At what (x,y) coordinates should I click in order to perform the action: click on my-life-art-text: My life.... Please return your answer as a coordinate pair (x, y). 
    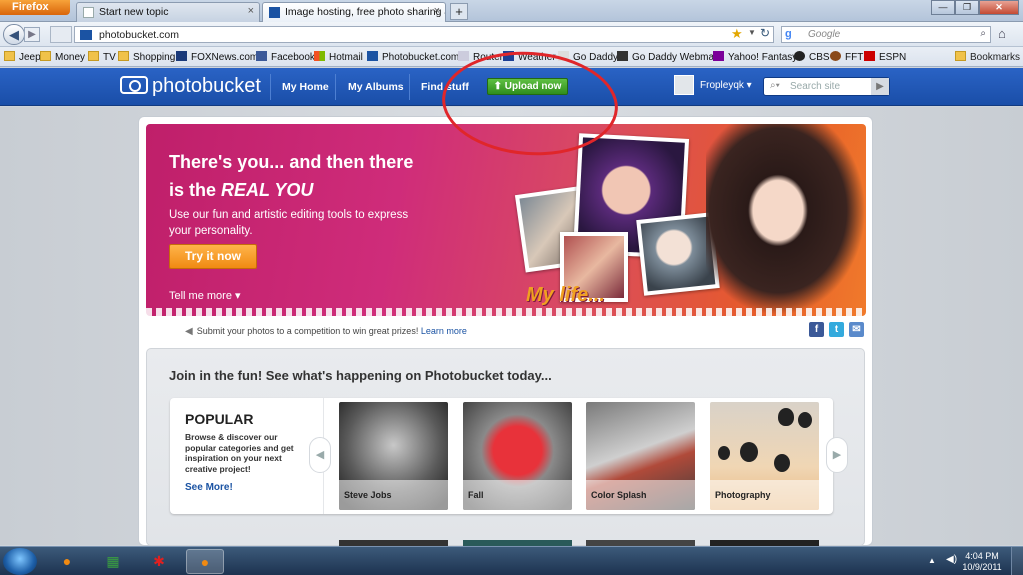
    Looking at the image, I should click on (565, 295).